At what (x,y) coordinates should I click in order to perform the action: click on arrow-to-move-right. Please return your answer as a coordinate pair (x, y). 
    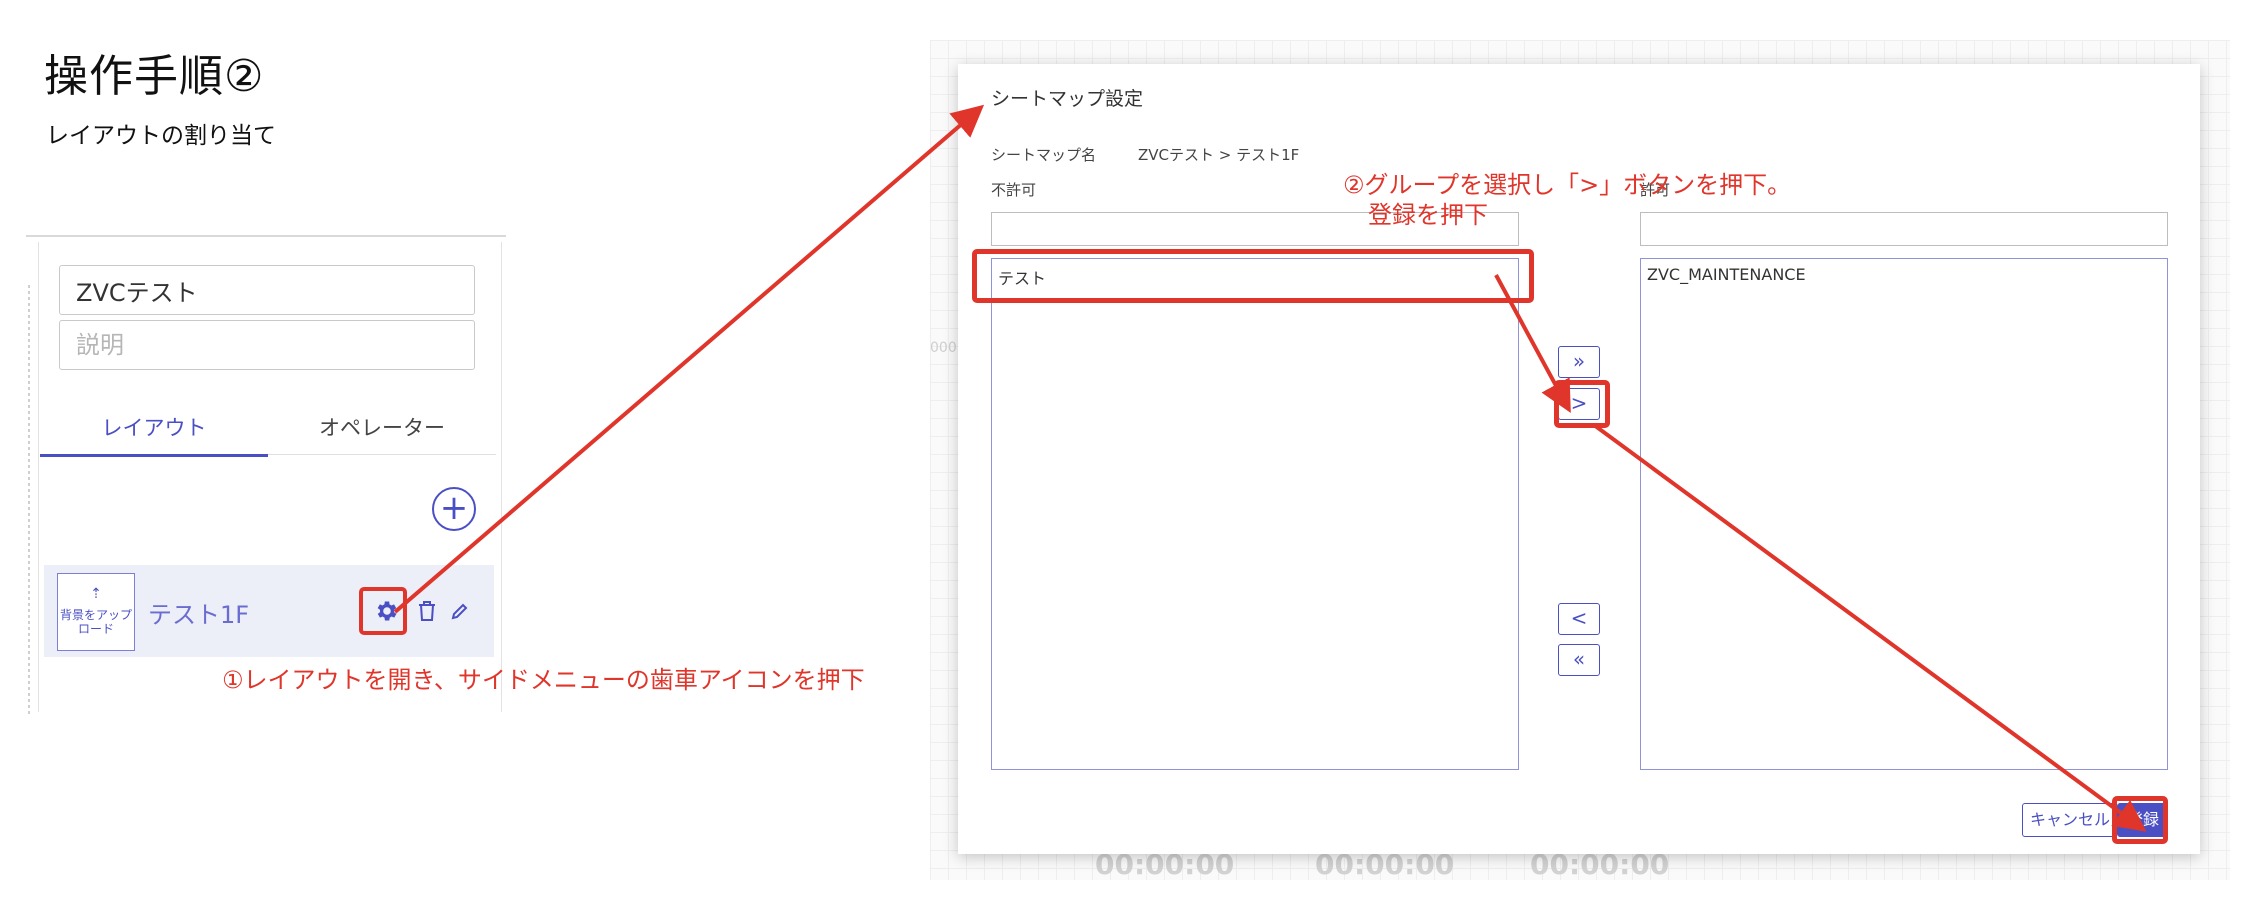
    Looking at the image, I should click on (1532, 344).